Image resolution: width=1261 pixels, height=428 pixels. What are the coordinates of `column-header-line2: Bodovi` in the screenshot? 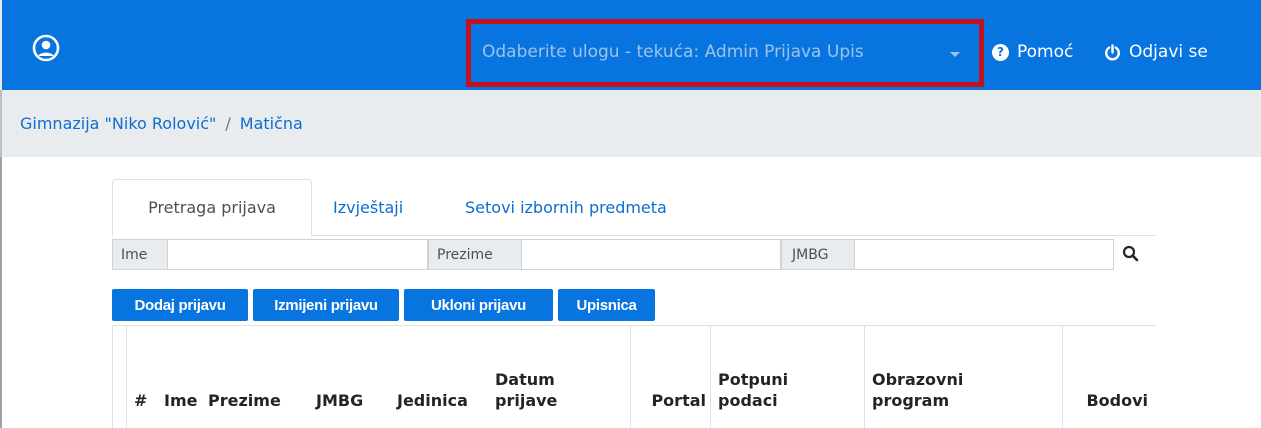 It's located at (1117, 400).